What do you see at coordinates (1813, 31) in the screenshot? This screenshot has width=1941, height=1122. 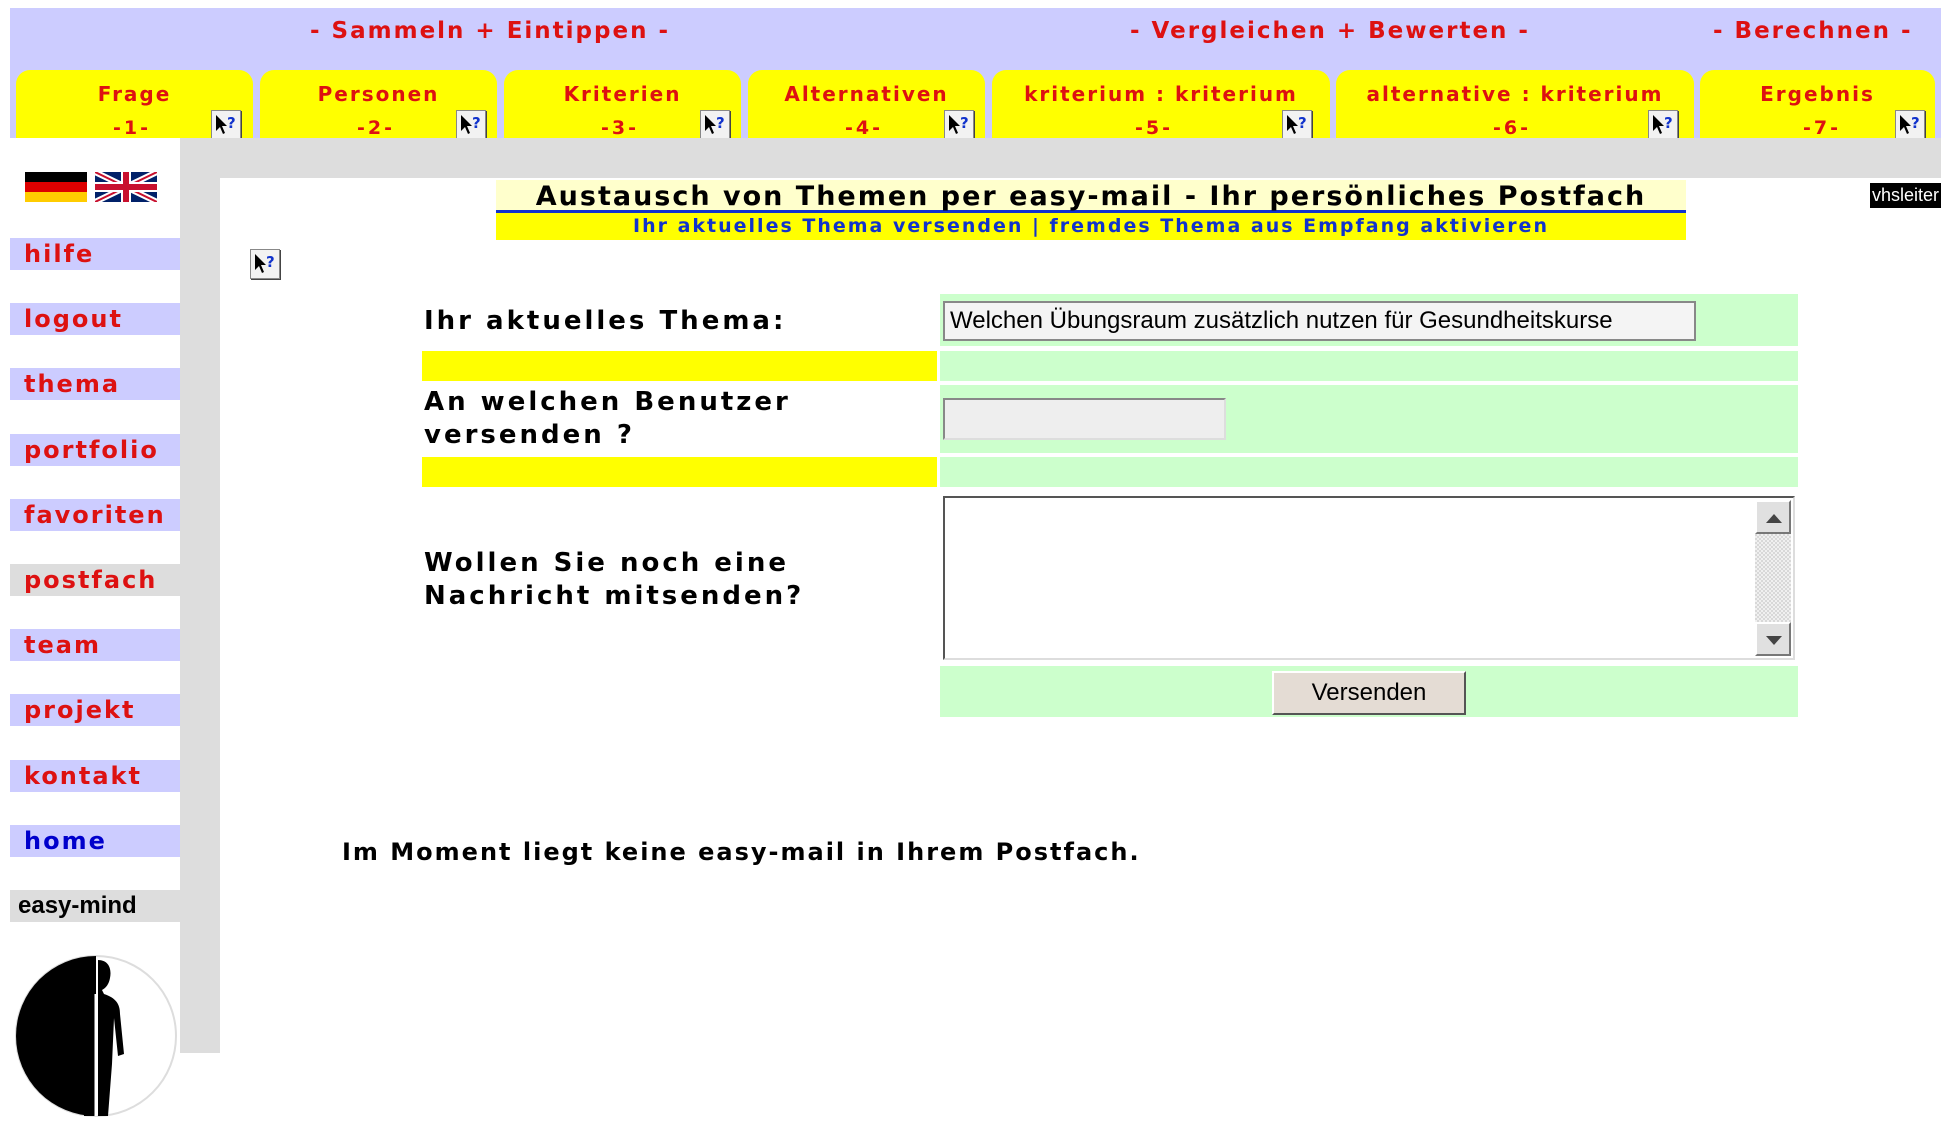 I see `phase-calculate: - Berechnen -` at bounding box center [1813, 31].